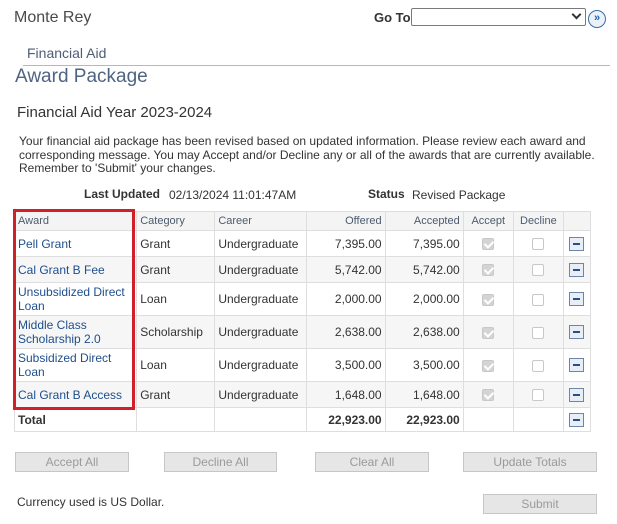 This screenshot has height=524, width=617. Describe the element at coordinates (386, 194) in the screenshot. I see `status-label: Status` at that location.